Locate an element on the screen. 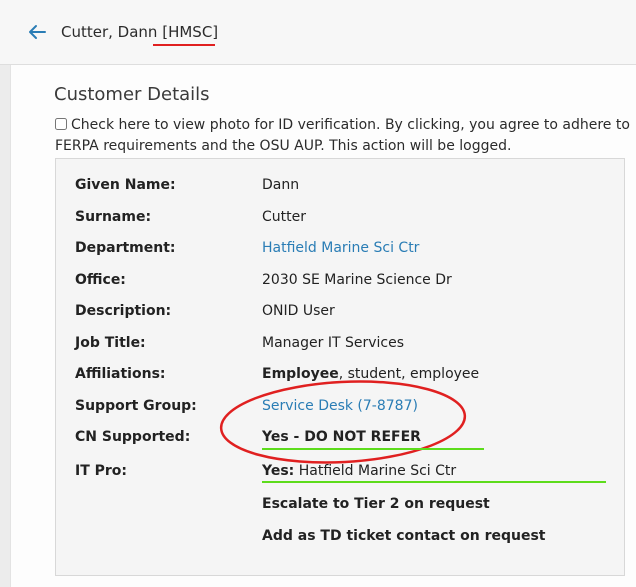 The width and height of the screenshot is (636, 587). given-name-value: Dann is located at coordinates (281, 185).